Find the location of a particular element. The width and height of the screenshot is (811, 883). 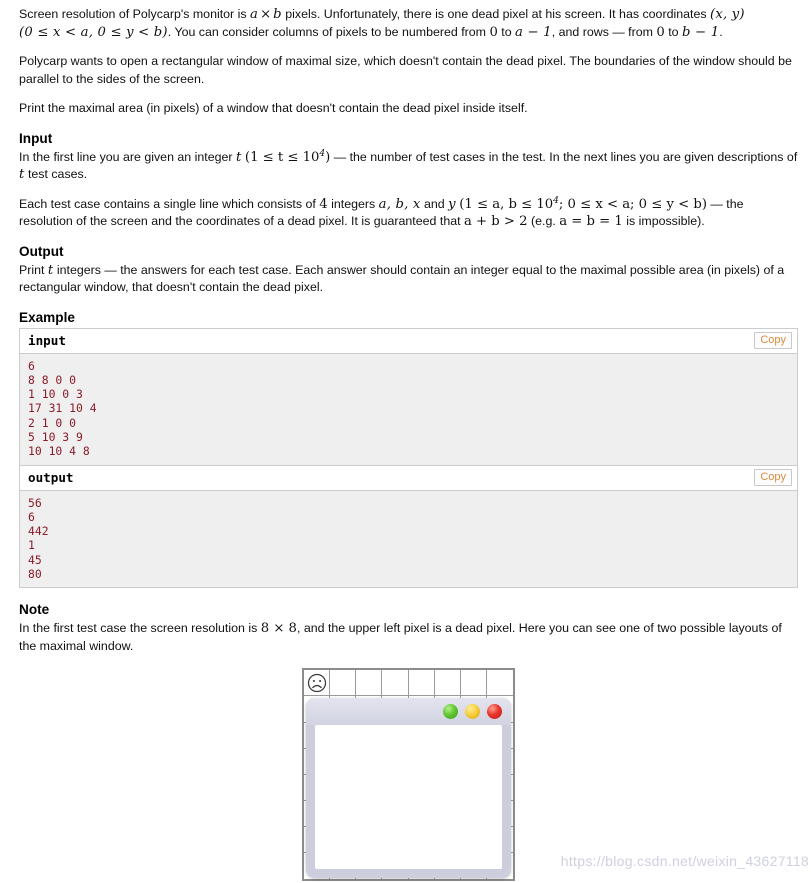

input-p1-c: test cases. is located at coordinates (56, 174).